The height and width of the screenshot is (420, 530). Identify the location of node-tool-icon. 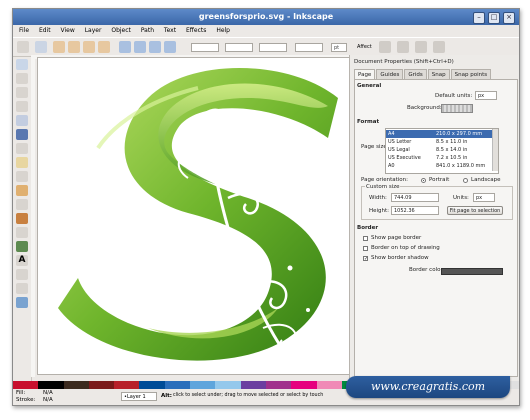
(22, 78).